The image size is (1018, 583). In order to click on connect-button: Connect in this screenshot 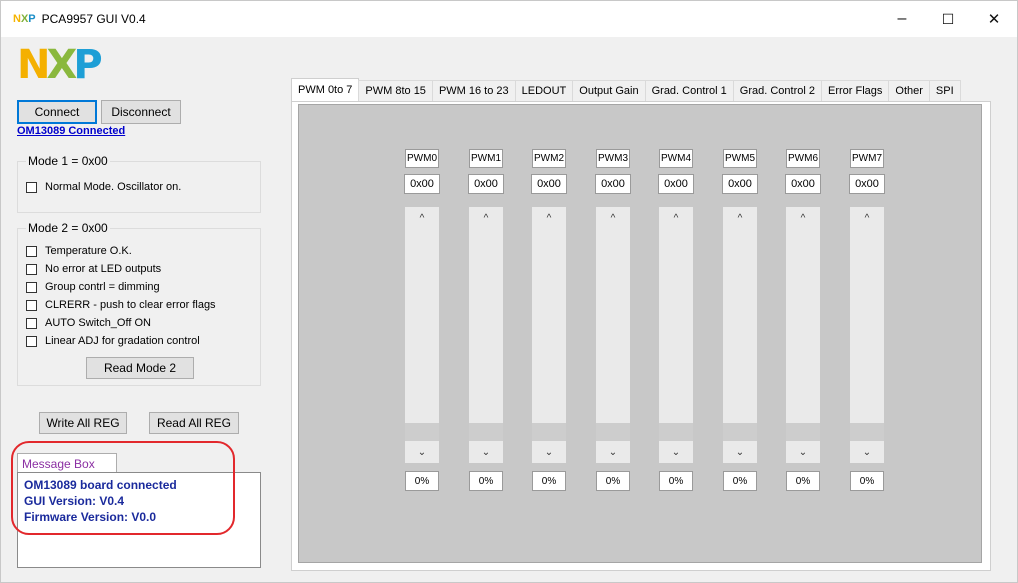, I will do `click(57, 112)`.